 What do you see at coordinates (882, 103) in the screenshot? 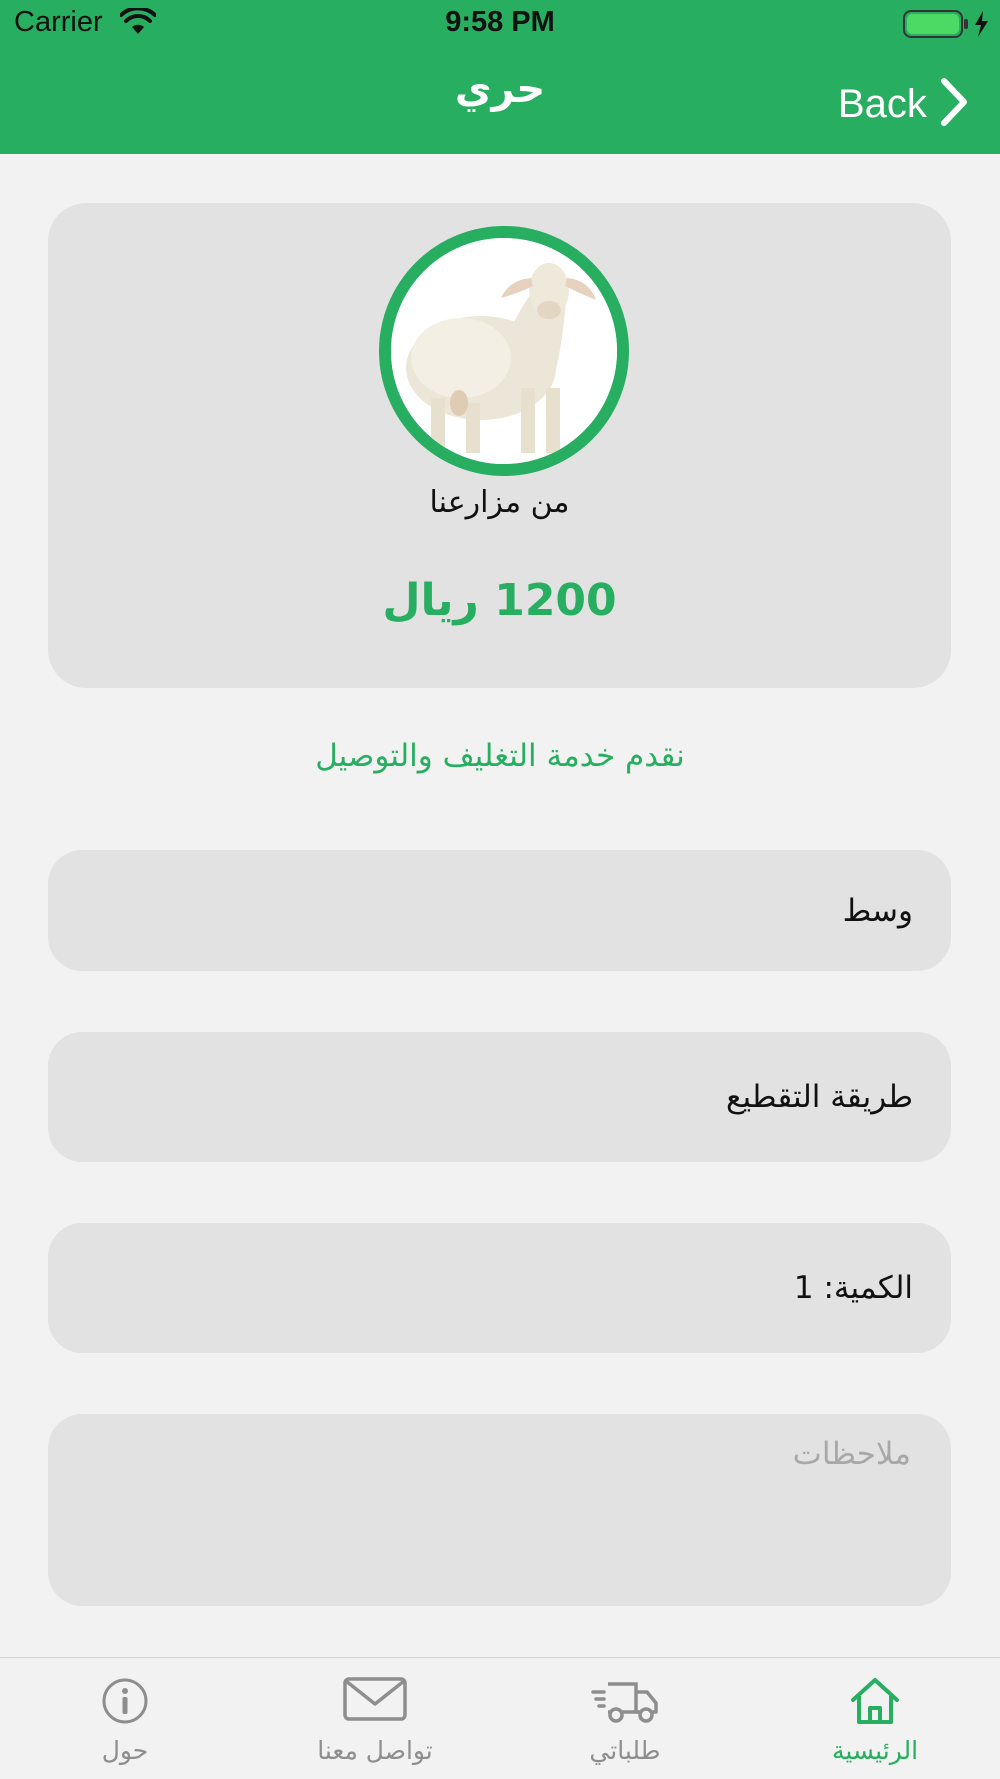
I see `back-label: Back` at bounding box center [882, 103].